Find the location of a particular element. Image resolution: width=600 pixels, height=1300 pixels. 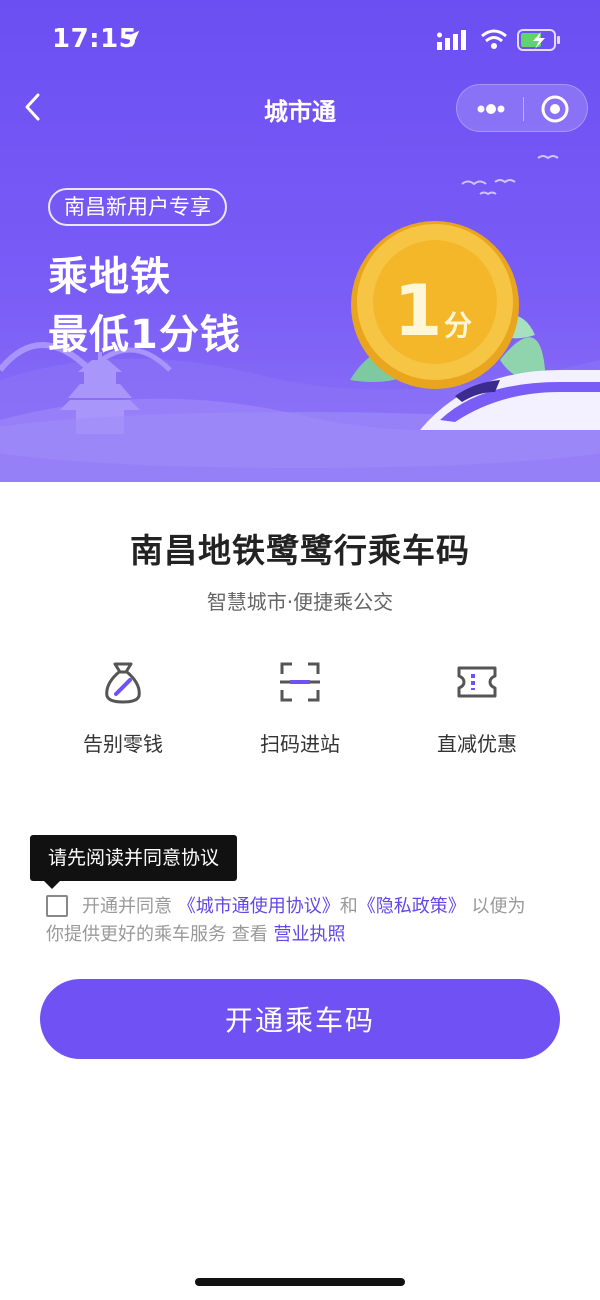

service-title: 南昌地铁鹭鹭行乘车码 is located at coordinates (300, 550).